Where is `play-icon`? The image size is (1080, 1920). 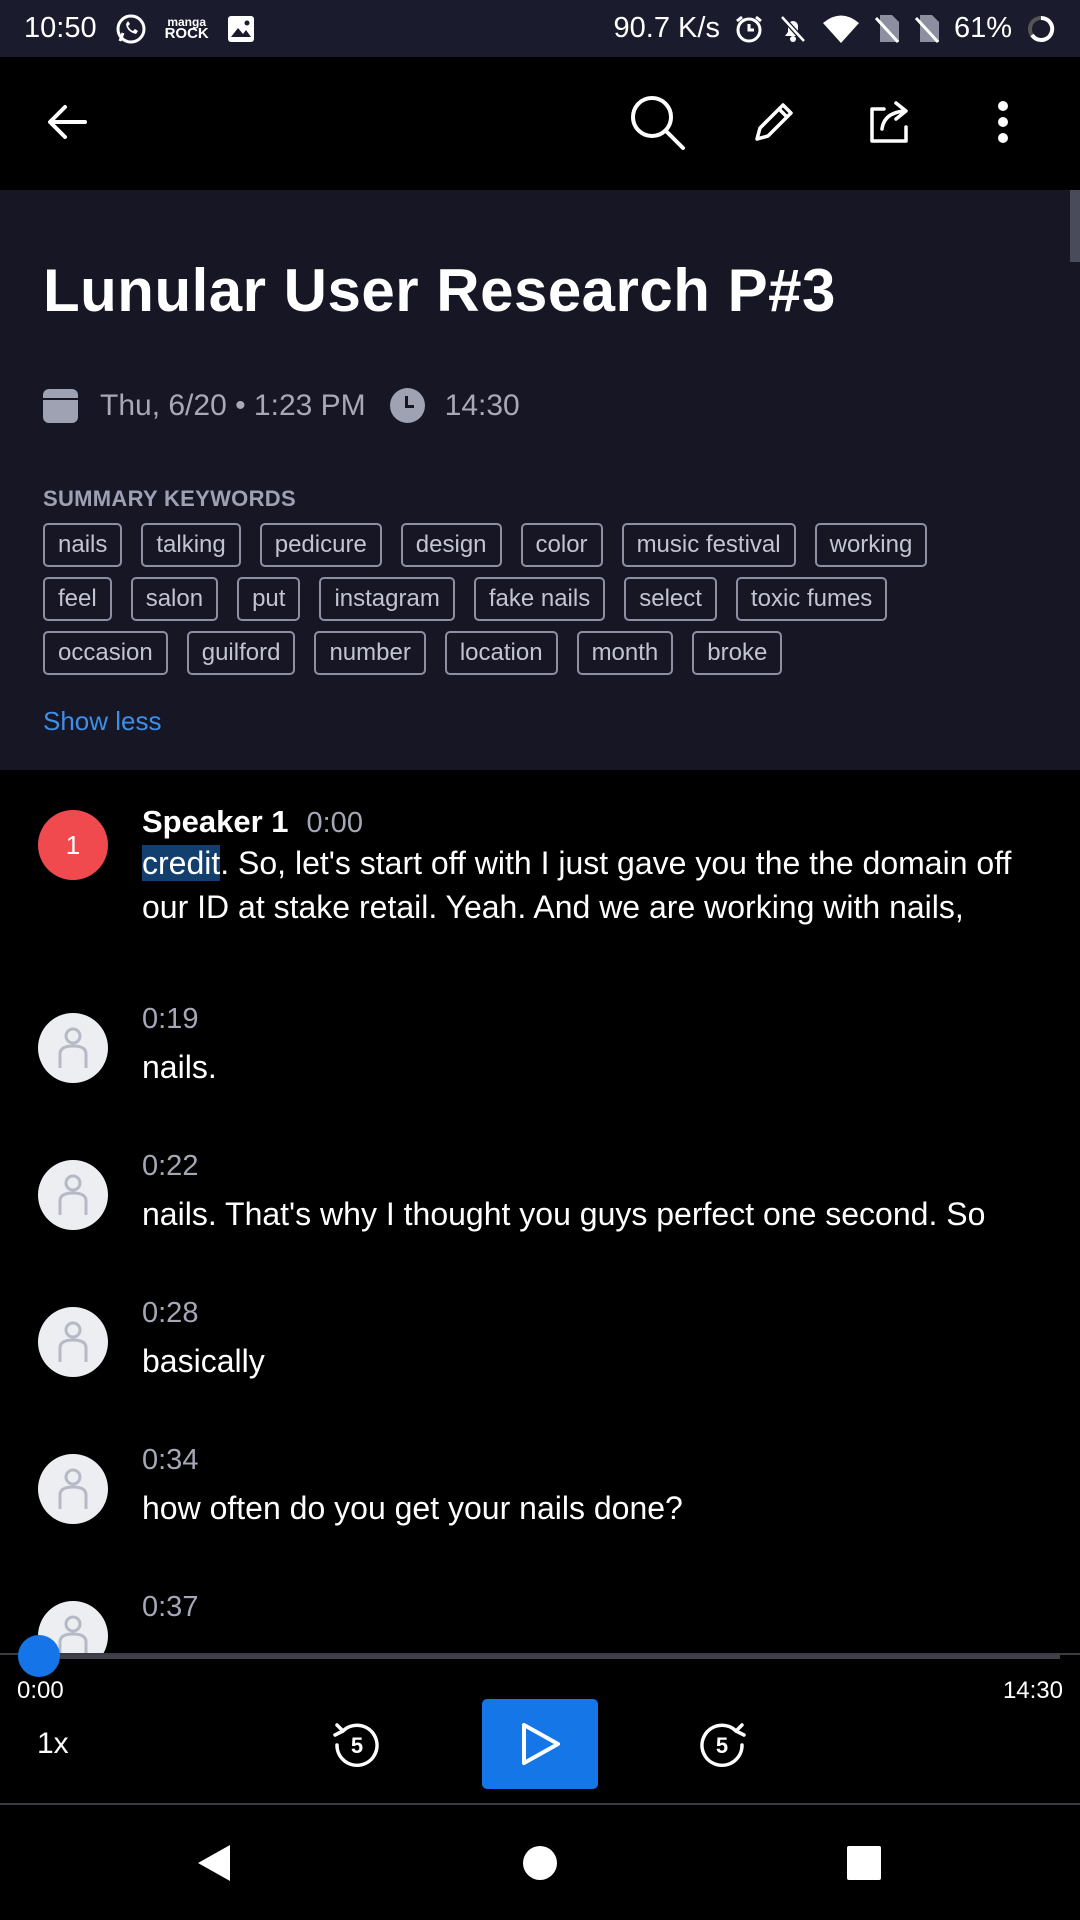 play-icon is located at coordinates (541, 1744).